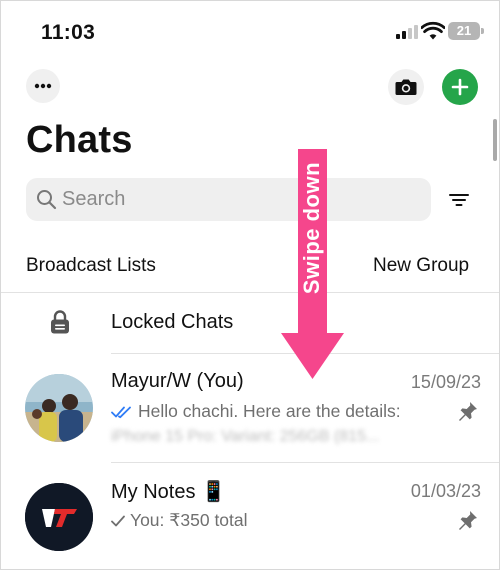 This screenshot has height=570, width=500. Describe the element at coordinates (495, 140) in the screenshot. I see `scrollbar` at that location.